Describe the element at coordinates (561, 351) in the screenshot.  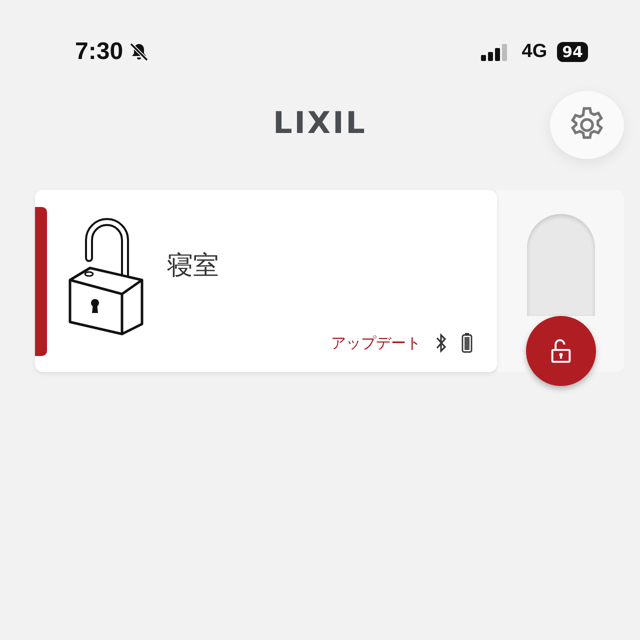
I see `toggle-thumb` at that location.